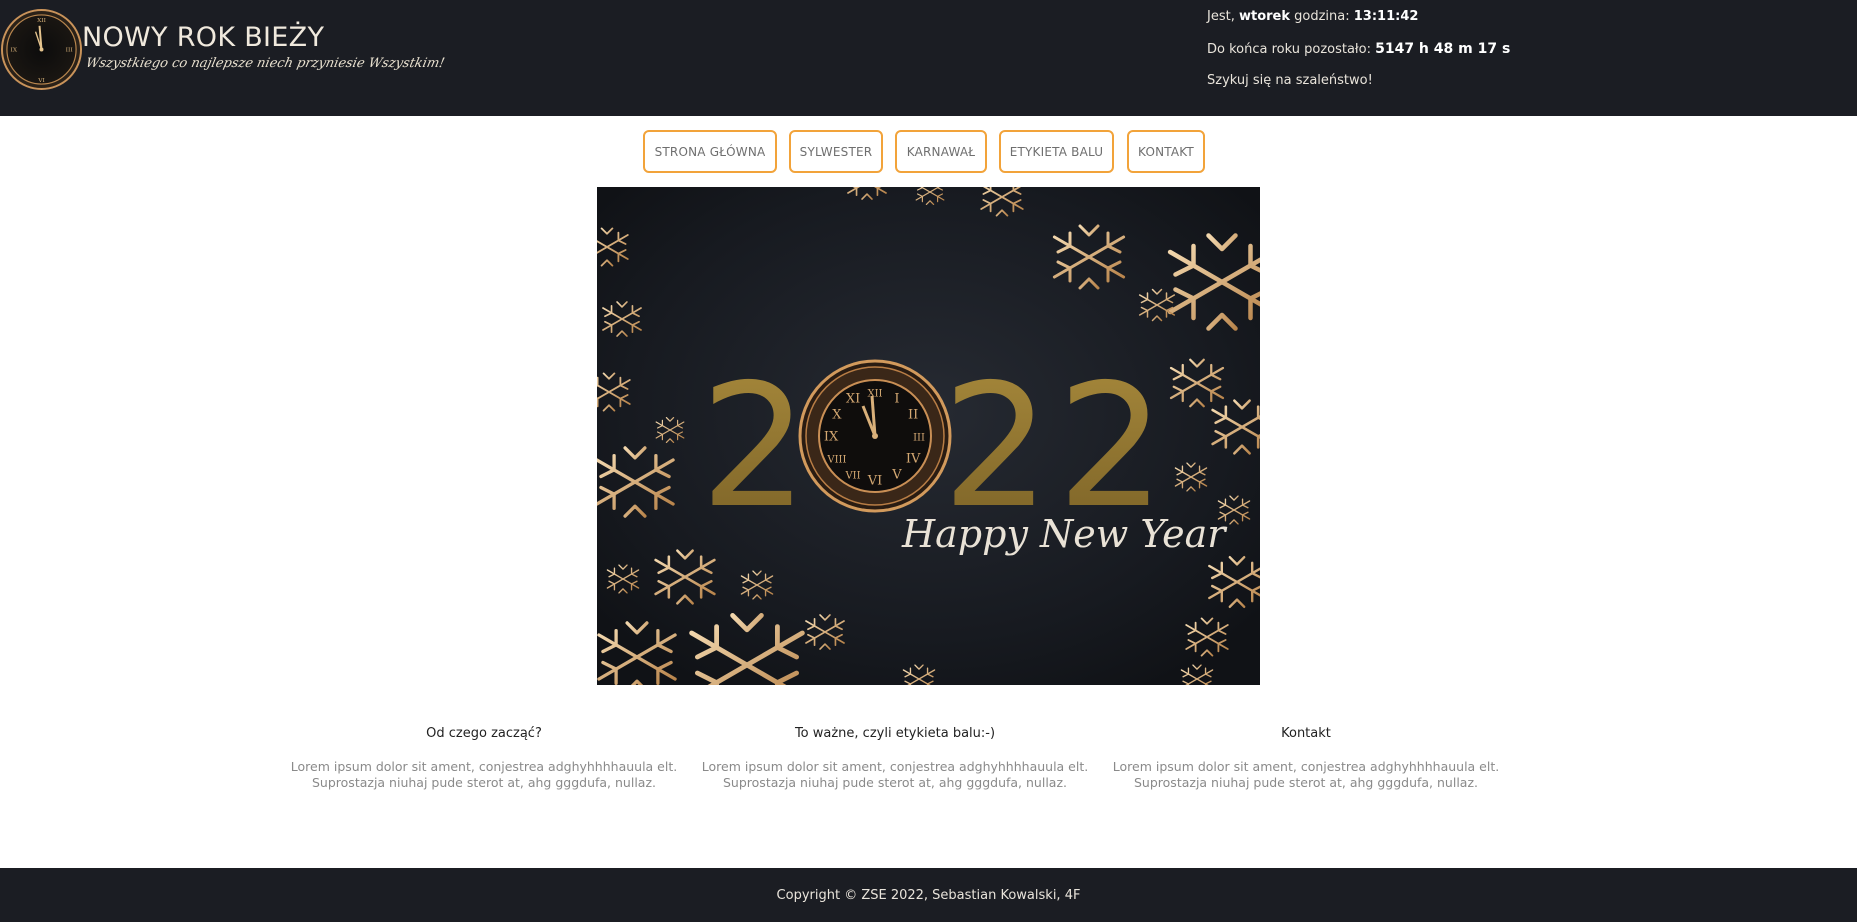 This screenshot has width=1857, height=922. What do you see at coordinates (1291, 49) in the screenshot?
I see `countdown-prefix: Do końca roku pozostało:` at bounding box center [1291, 49].